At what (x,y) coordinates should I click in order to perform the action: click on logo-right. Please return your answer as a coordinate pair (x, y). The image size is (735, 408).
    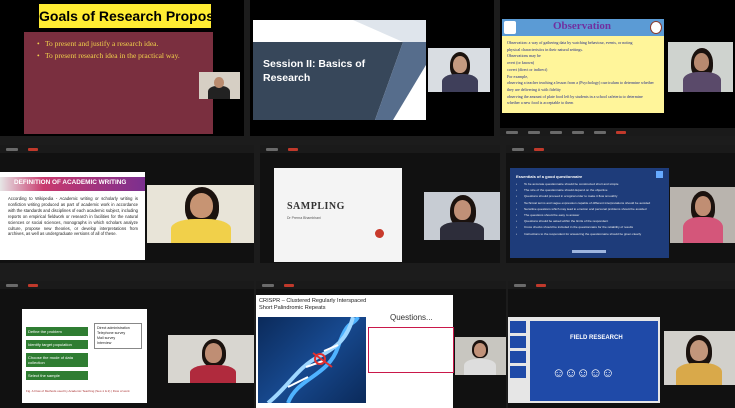
    Looking at the image, I should click on (656, 27).